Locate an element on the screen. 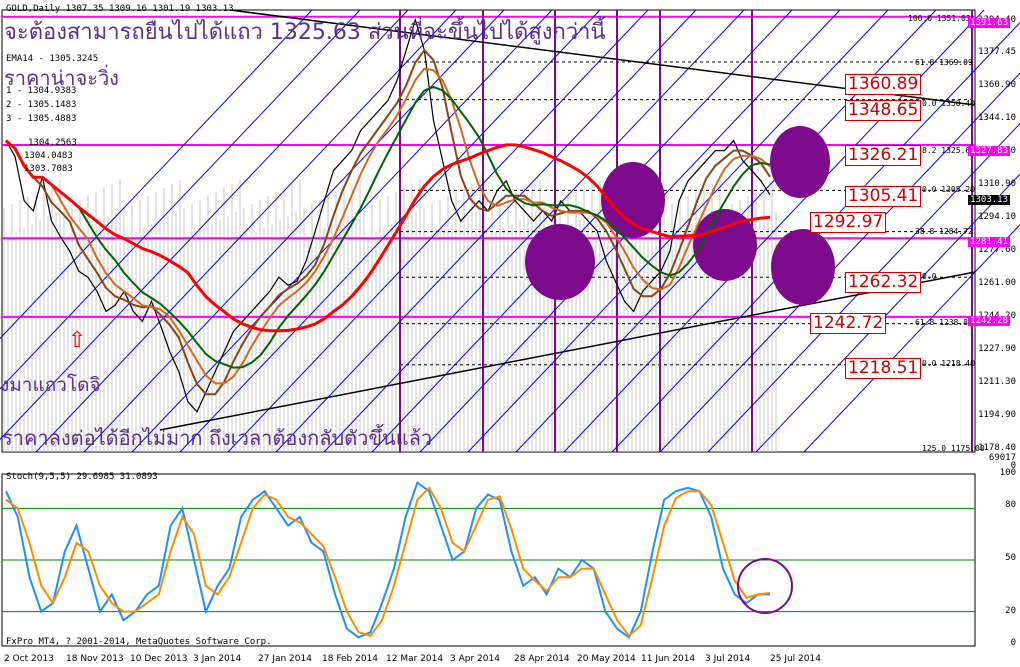 The width and height of the screenshot is (1020, 667). fib-label: 0.0 1350.40 is located at coordinates (948, 103).